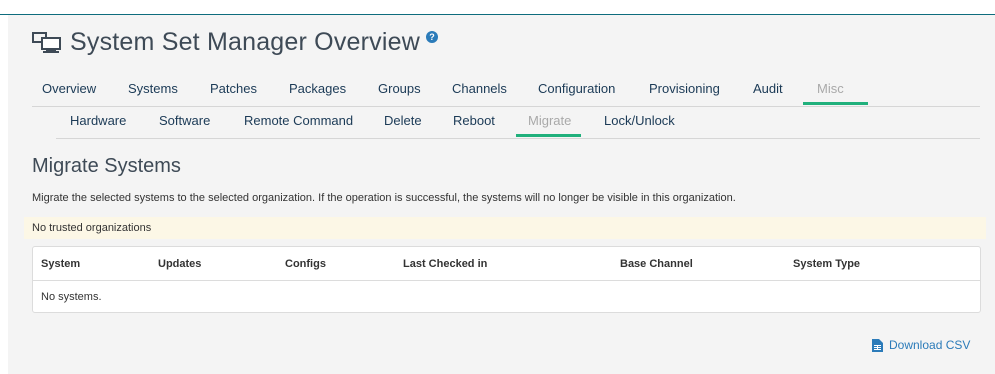 This screenshot has height=374, width=995. Describe the element at coordinates (479, 88) in the screenshot. I see `tab-channels: Channels` at that location.